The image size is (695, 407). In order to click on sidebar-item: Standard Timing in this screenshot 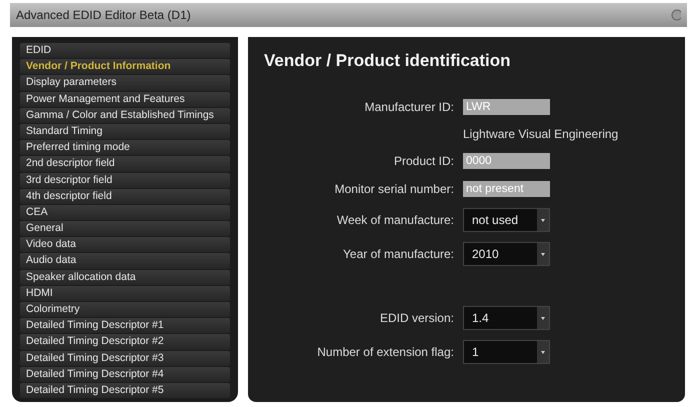, I will do `click(125, 132)`.